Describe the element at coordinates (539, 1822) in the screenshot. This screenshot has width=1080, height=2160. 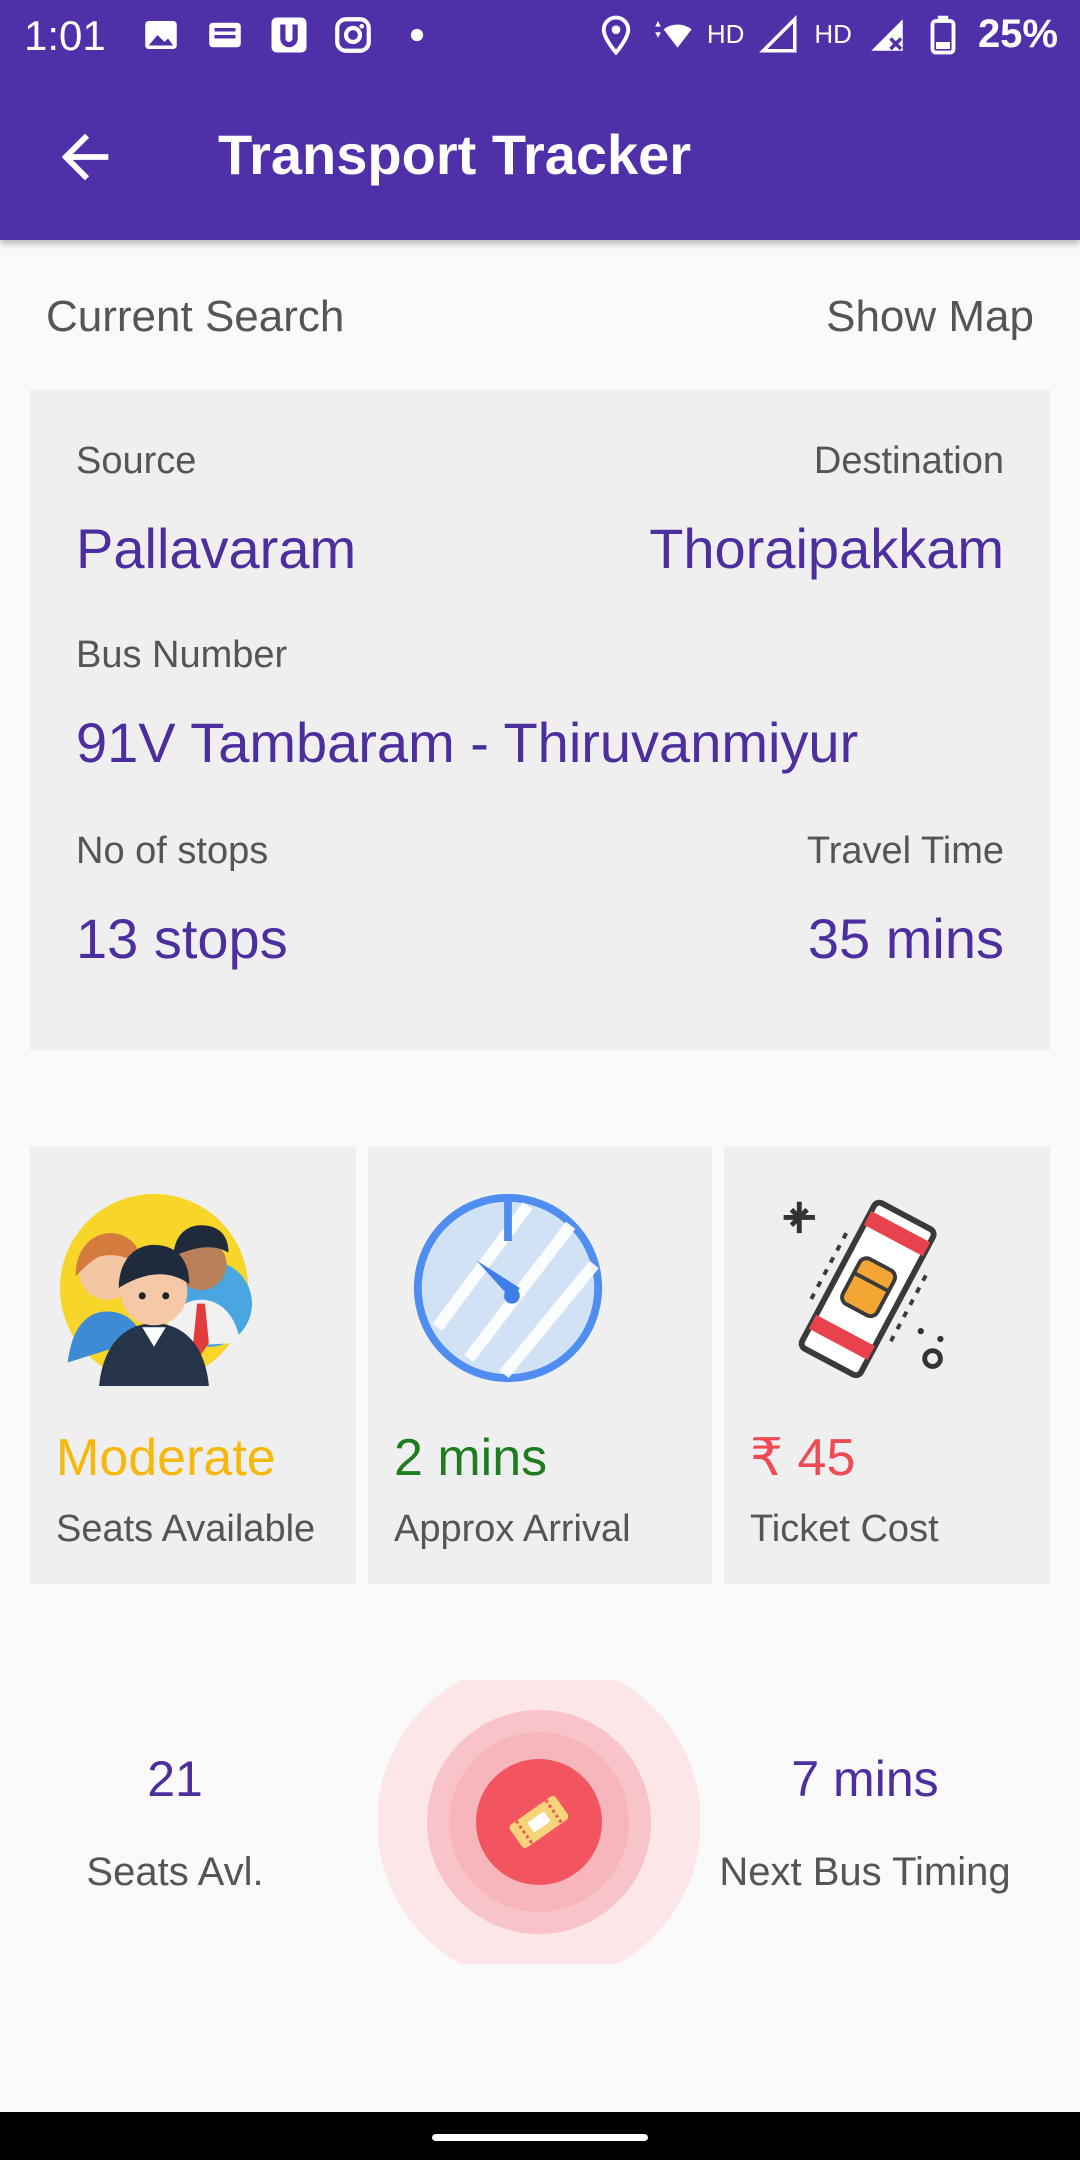
I see `book-ticket-button` at that location.